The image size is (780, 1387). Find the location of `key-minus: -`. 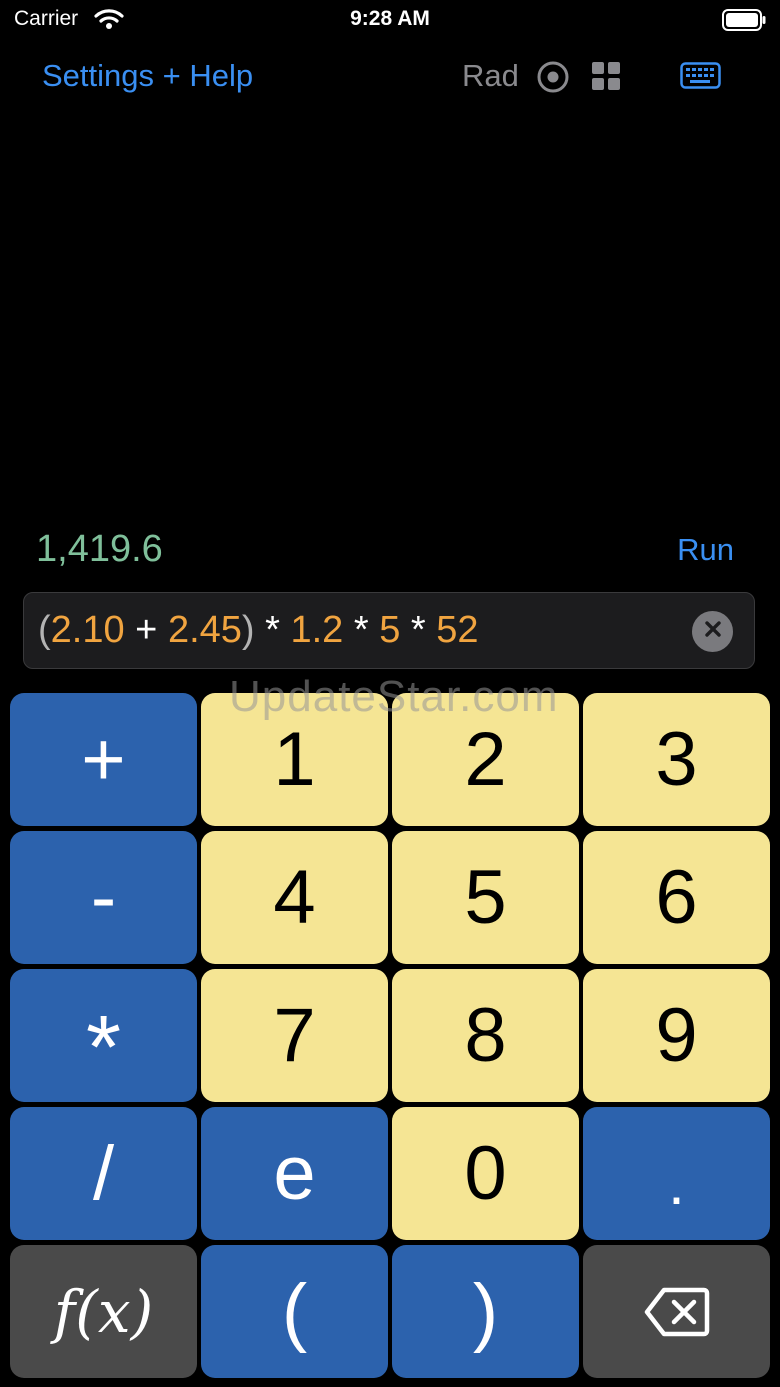

key-minus: - is located at coordinates (103, 897).